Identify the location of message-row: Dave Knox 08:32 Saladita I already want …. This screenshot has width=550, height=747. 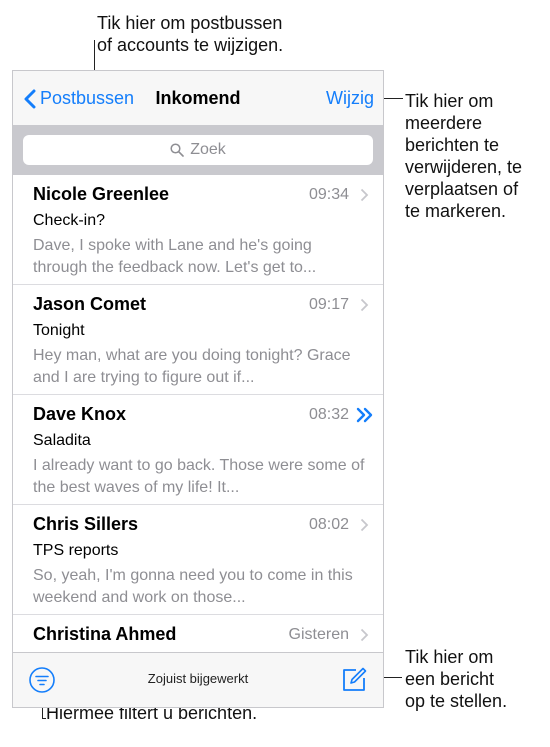
(198, 450).